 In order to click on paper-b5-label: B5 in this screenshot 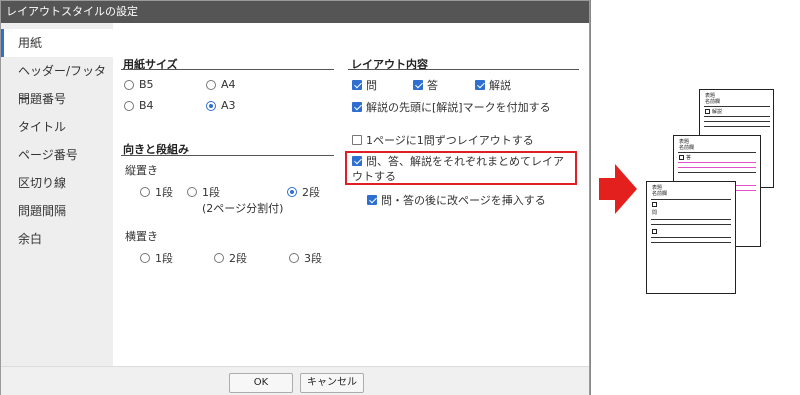, I will do `click(146, 84)`.